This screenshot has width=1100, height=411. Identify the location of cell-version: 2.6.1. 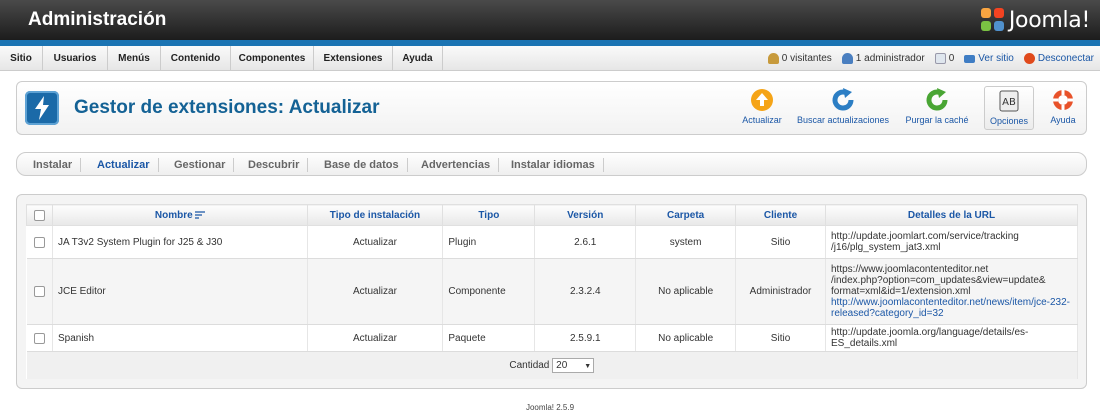
(585, 242).